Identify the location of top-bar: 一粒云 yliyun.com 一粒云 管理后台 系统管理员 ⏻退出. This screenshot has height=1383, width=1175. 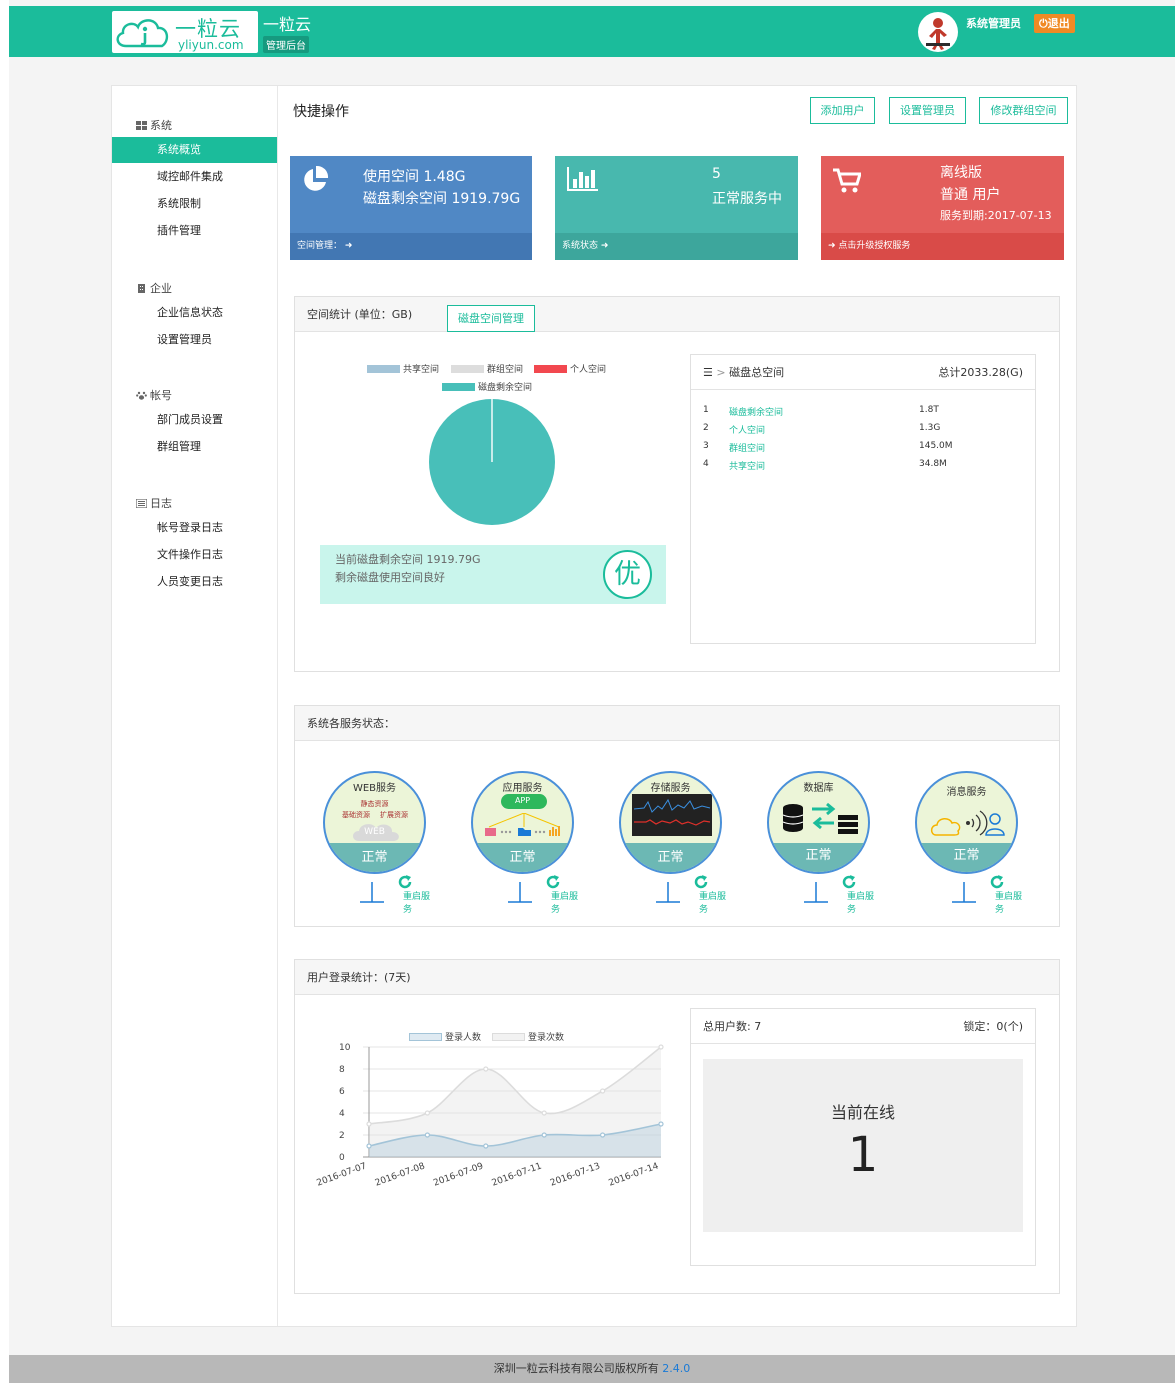
(592, 31).